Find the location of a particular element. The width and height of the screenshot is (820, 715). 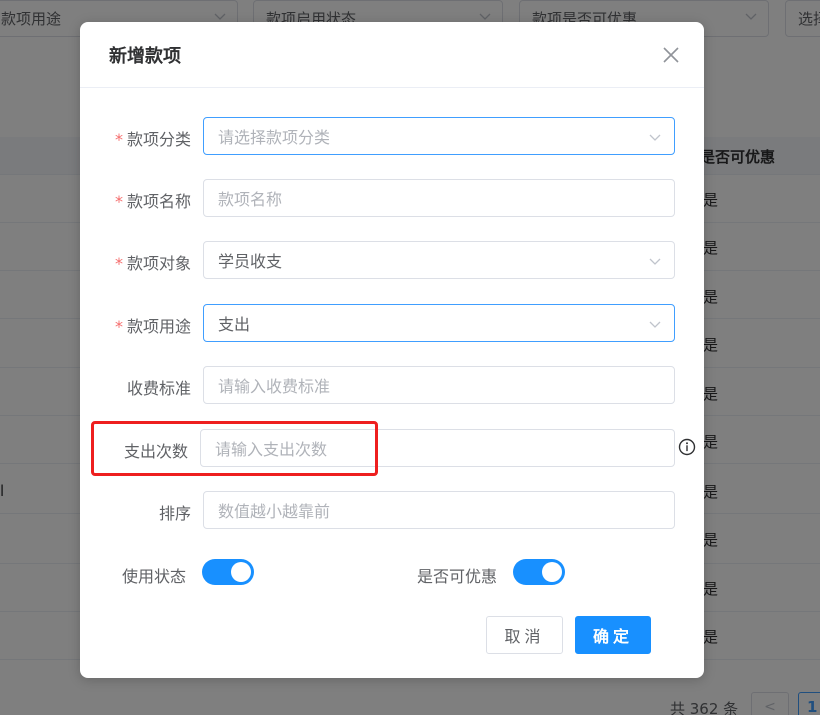

target-select: 学员收支 is located at coordinates (439, 260).